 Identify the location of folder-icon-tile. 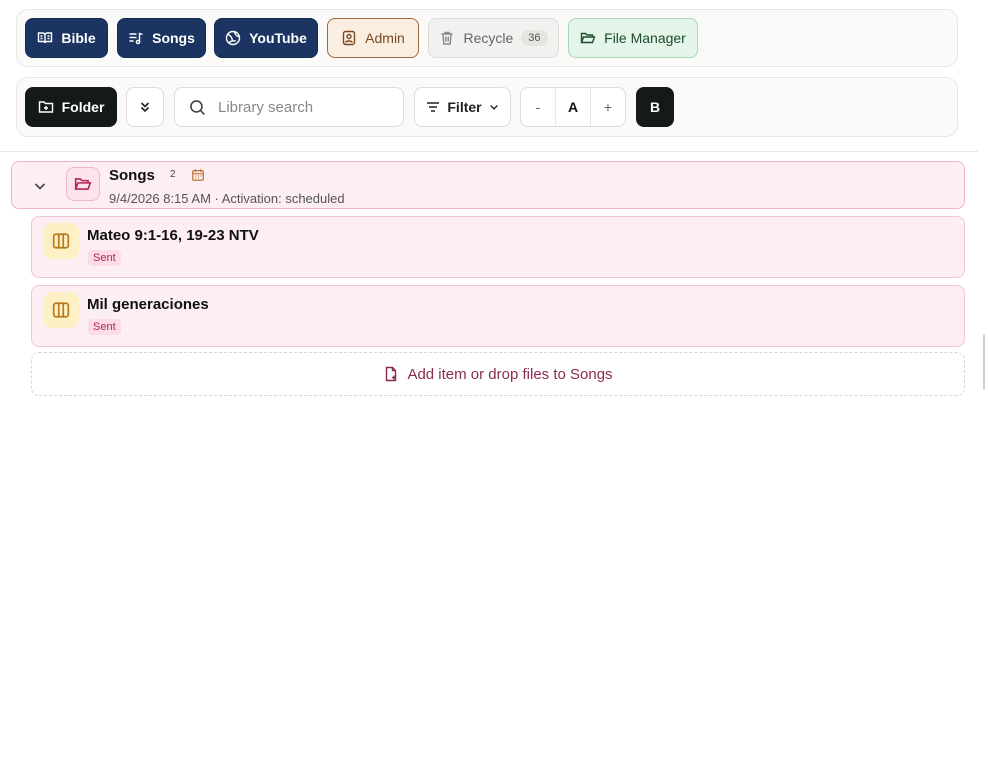
(83, 184).